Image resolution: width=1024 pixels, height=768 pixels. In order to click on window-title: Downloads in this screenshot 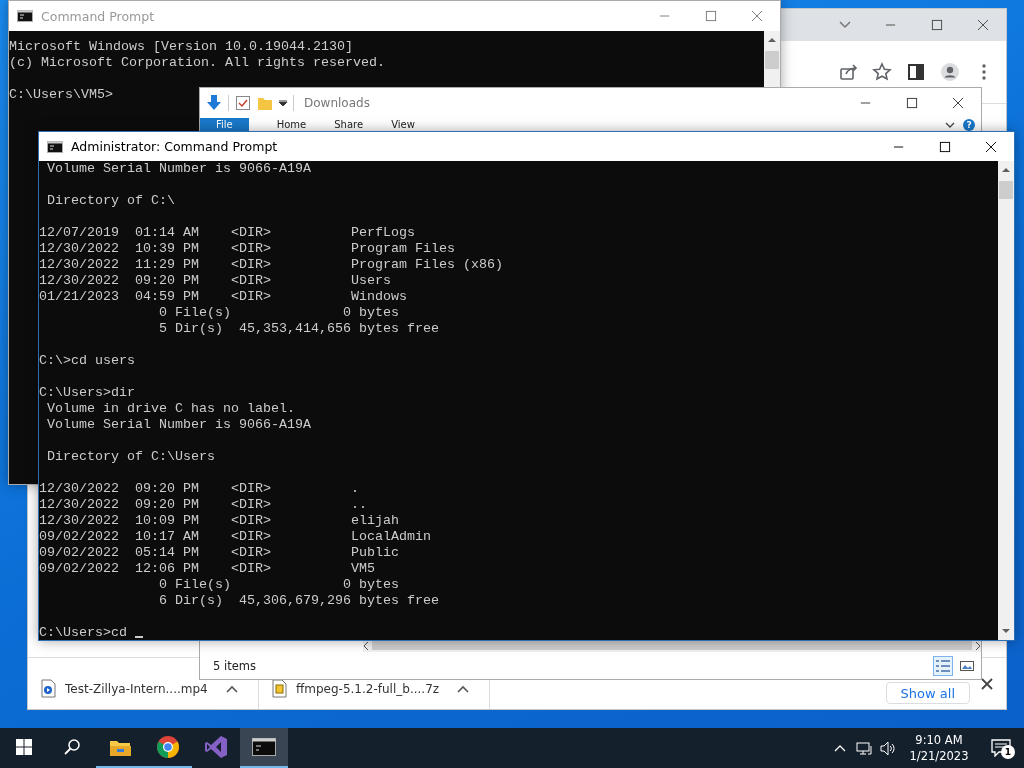, I will do `click(337, 103)`.